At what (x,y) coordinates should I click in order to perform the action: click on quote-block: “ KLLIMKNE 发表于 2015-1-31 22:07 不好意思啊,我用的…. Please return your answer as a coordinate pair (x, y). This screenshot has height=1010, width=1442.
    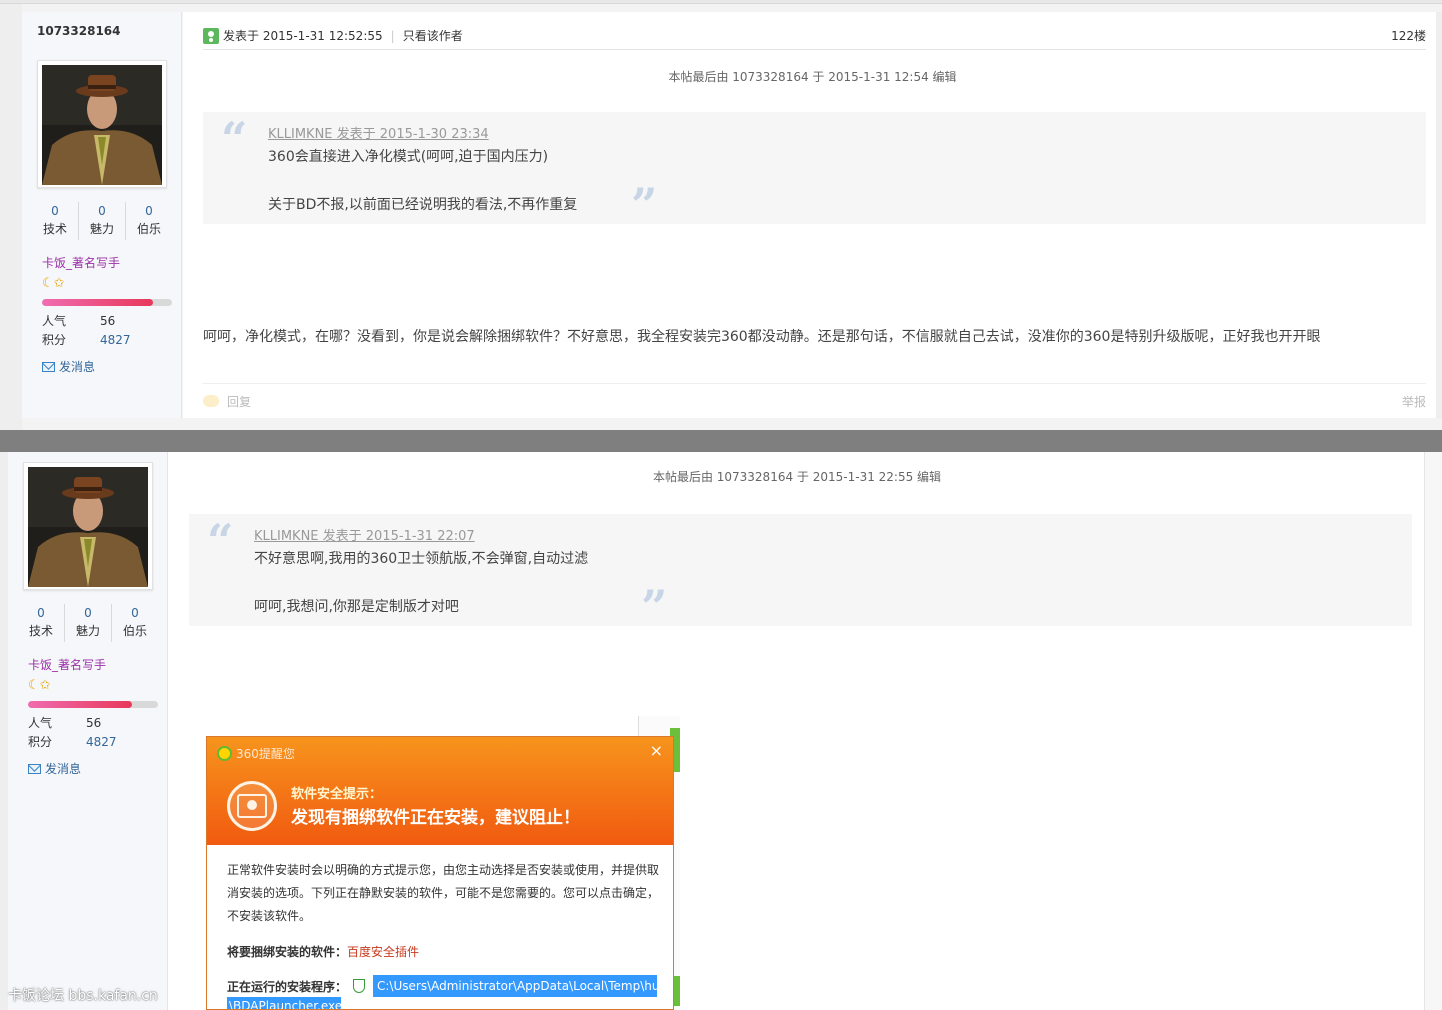
    Looking at the image, I should click on (800, 572).